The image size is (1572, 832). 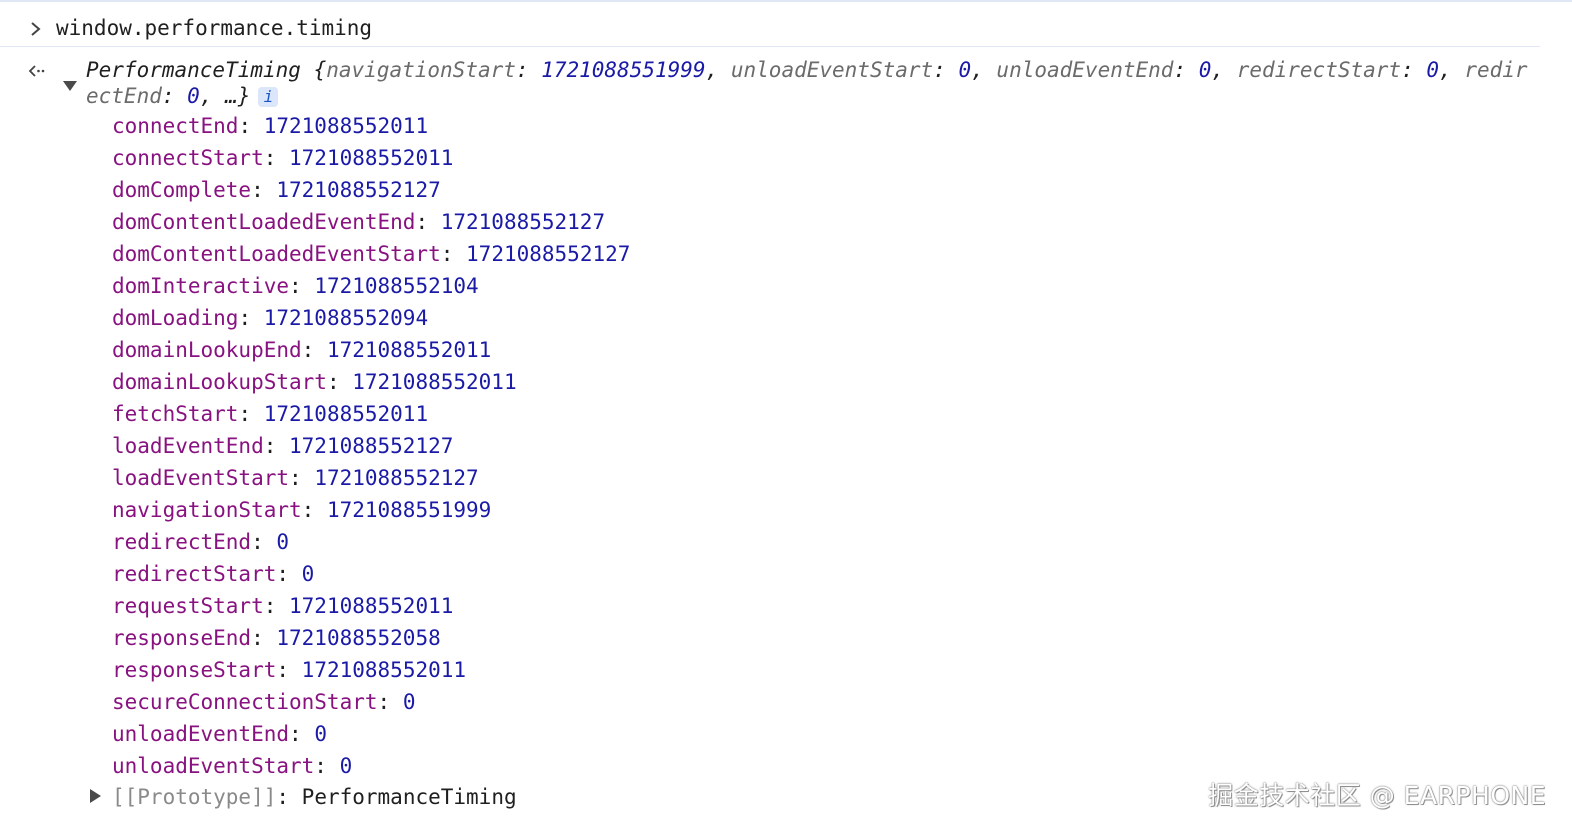 I want to click on property-key: domLoading, so click(x=175, y=318).